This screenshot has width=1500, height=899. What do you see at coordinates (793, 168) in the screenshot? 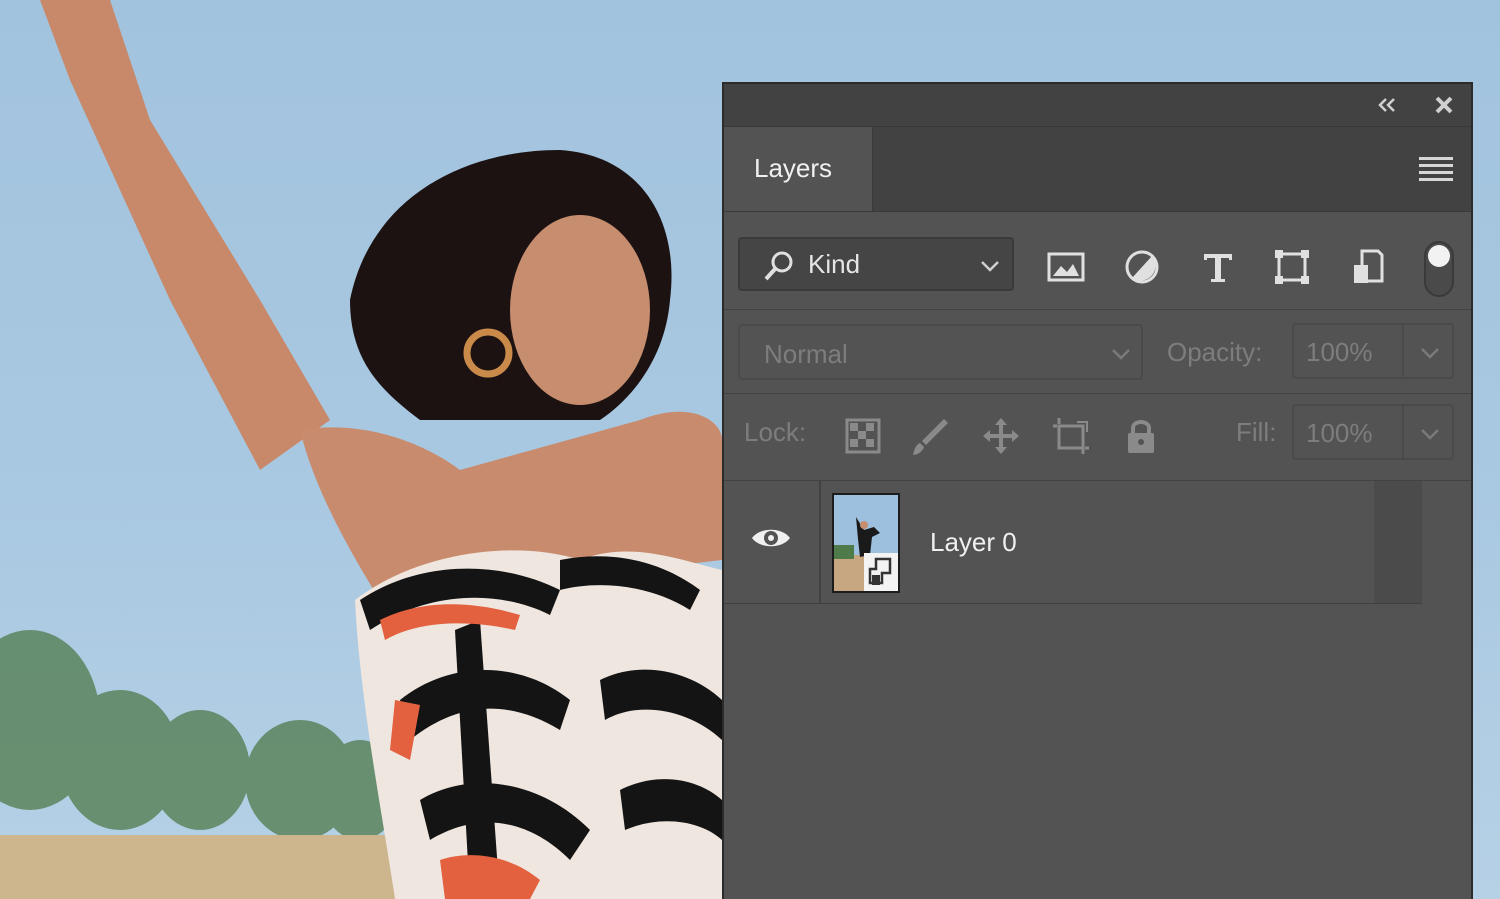
I see `tab-layers-label: Layers` at bounding box center [793, 168].